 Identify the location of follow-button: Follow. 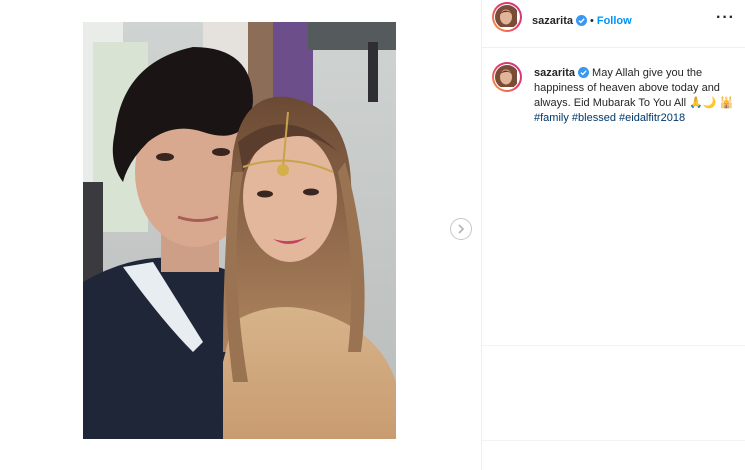
(614, 21).